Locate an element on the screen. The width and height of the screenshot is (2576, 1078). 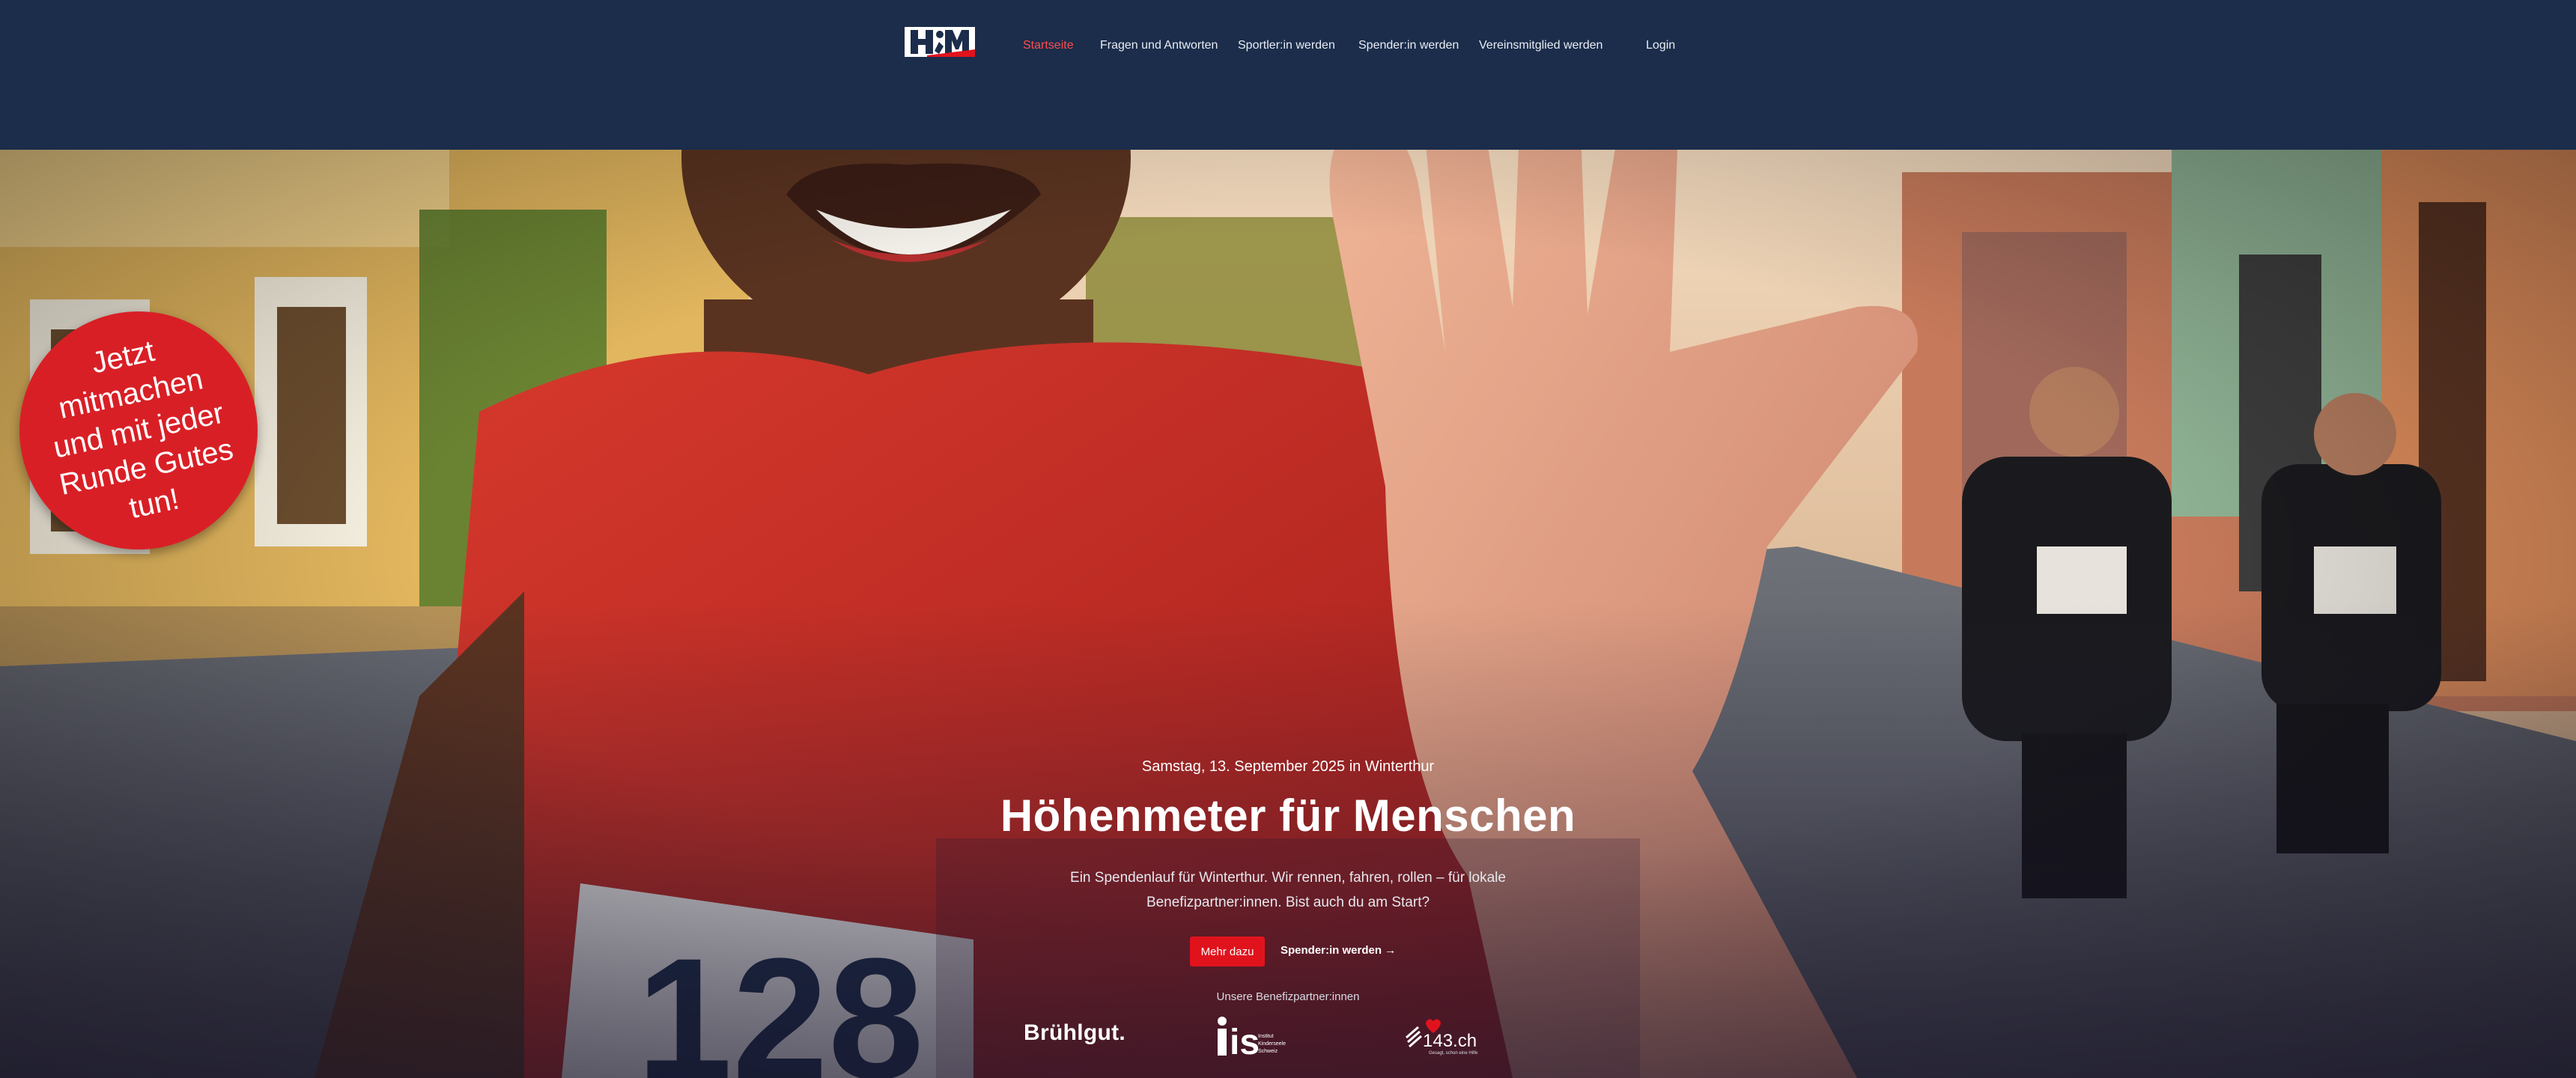
svg-text: Institut is located at coordinates (1266, 1036).